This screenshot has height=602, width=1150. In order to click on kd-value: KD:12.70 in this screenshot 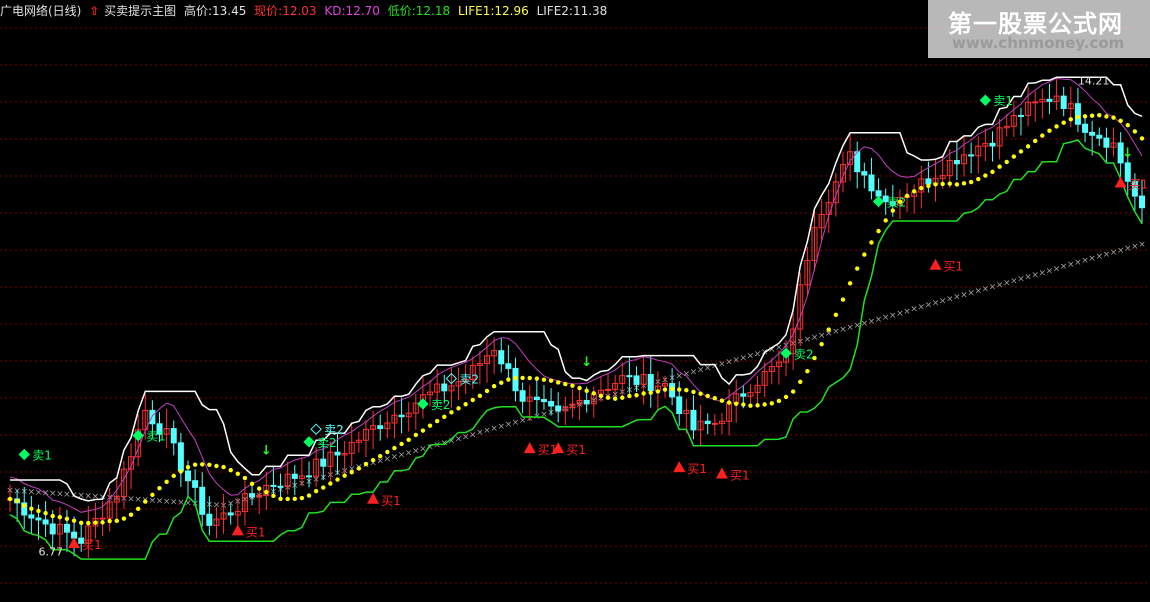, I will do `click(352, 11)`.